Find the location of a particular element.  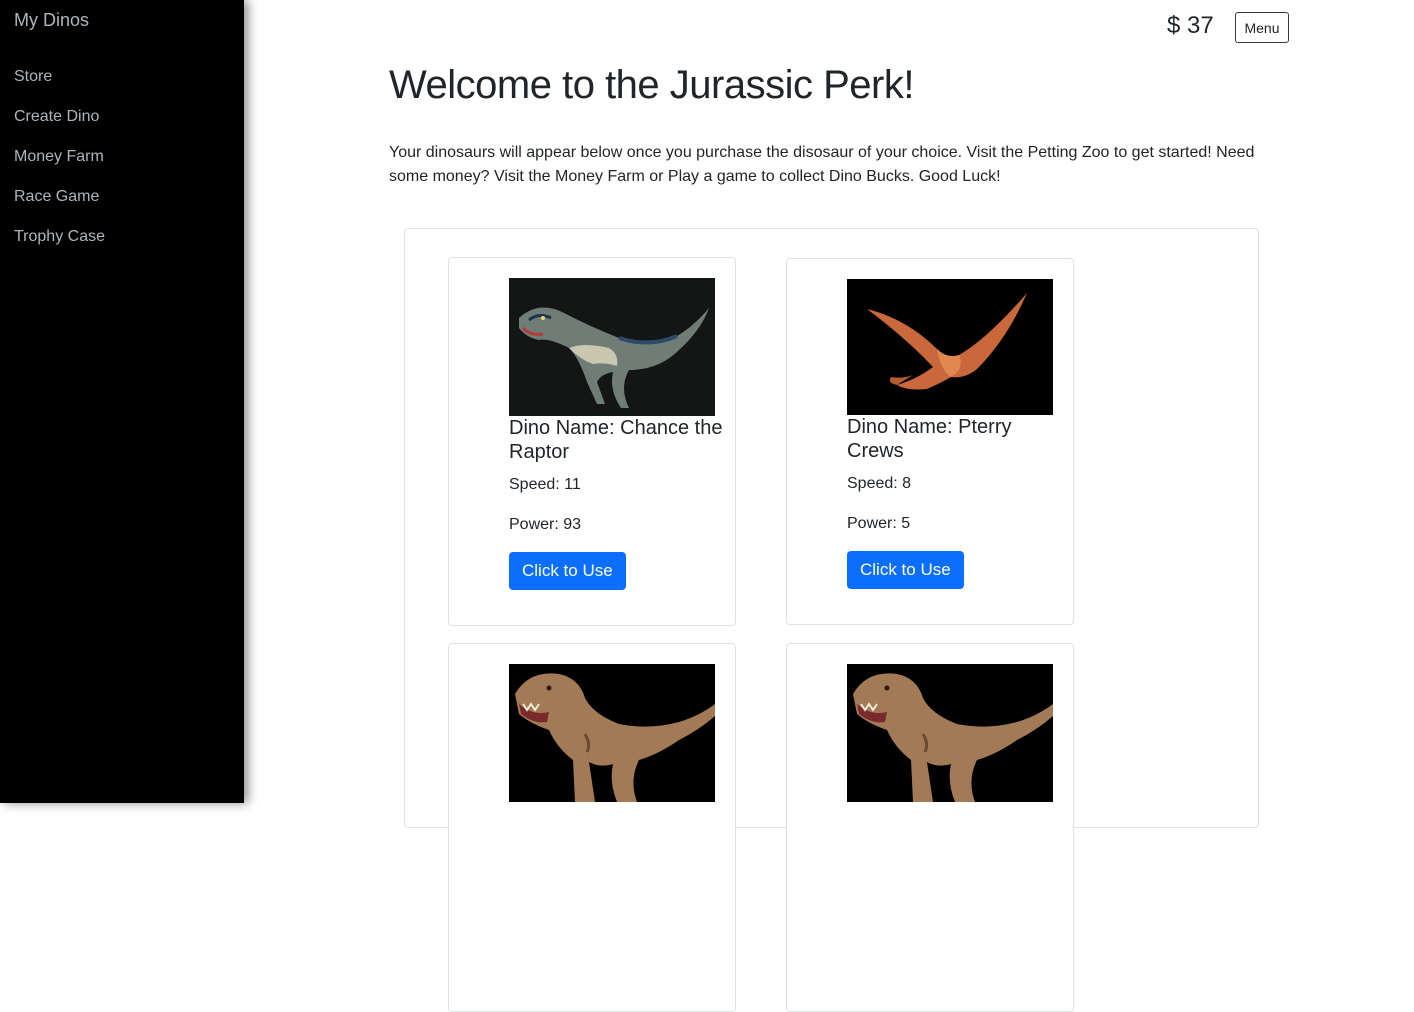

menu-button: Menu is located at coordinates (1262, 27).